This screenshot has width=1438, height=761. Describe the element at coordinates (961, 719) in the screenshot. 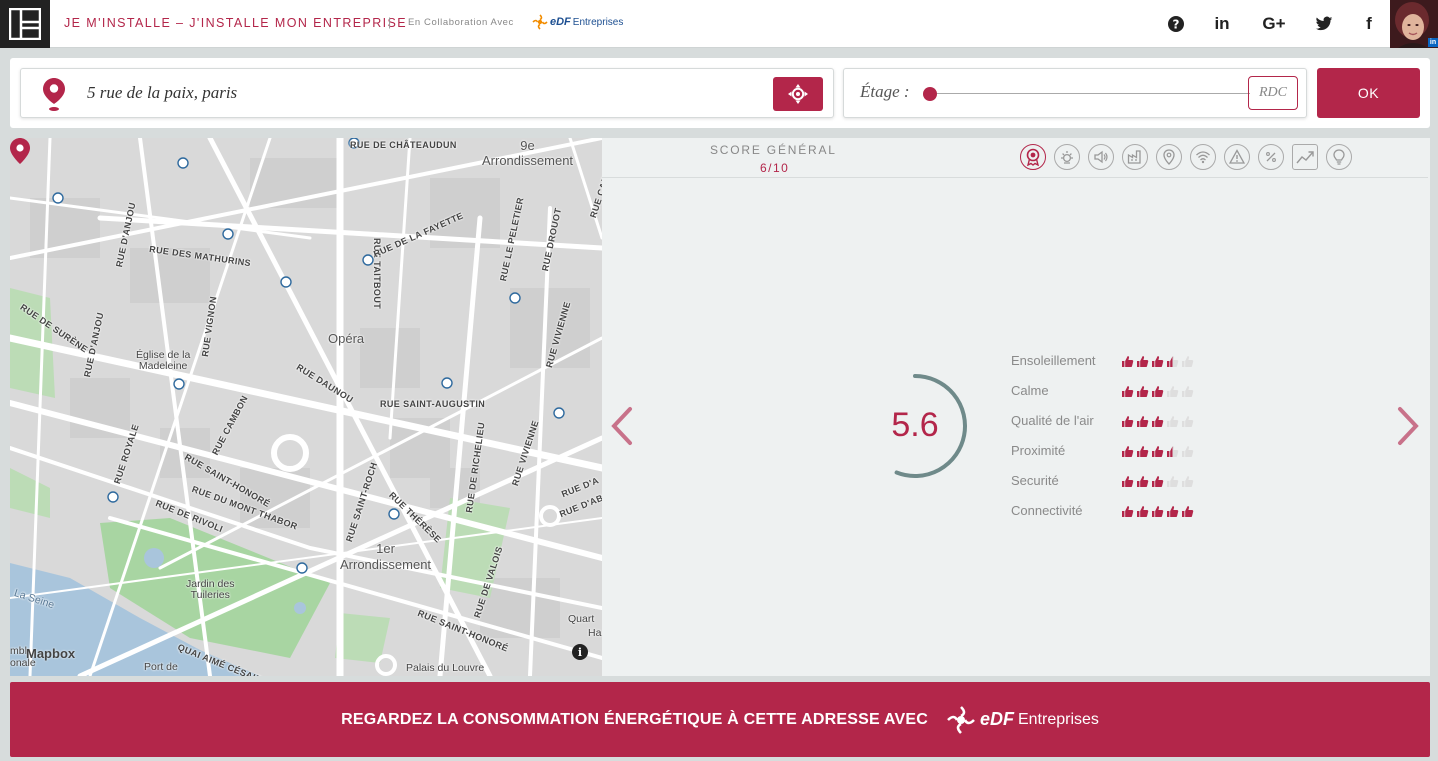

I see `edf-swirl-icon` at that location.